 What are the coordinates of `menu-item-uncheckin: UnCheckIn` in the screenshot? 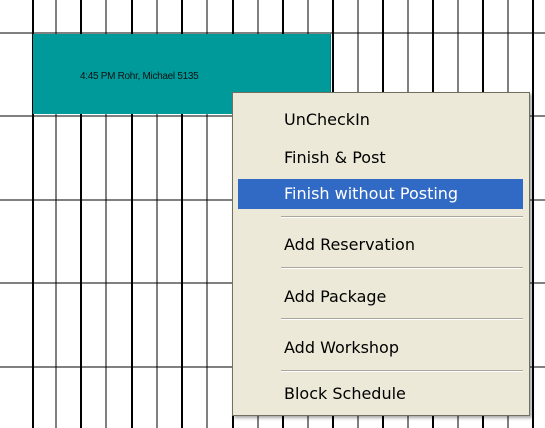 It's located at (380, 120).